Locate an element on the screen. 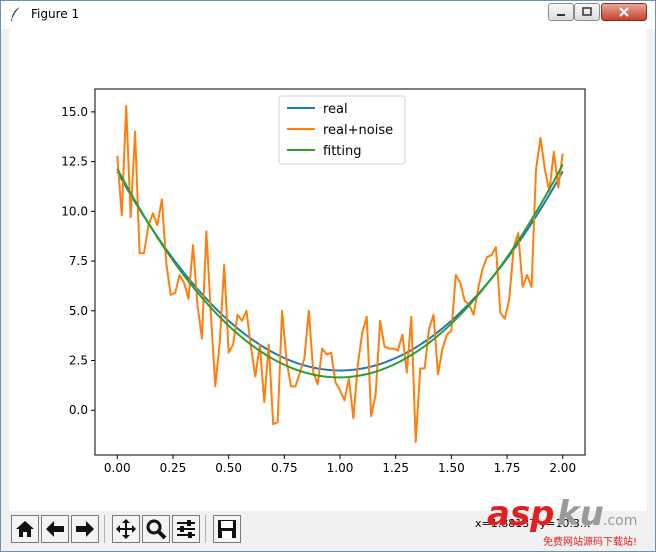 The image size is (656, 552). x-tick-label: 1.00 is located at coordinates (340, 468).